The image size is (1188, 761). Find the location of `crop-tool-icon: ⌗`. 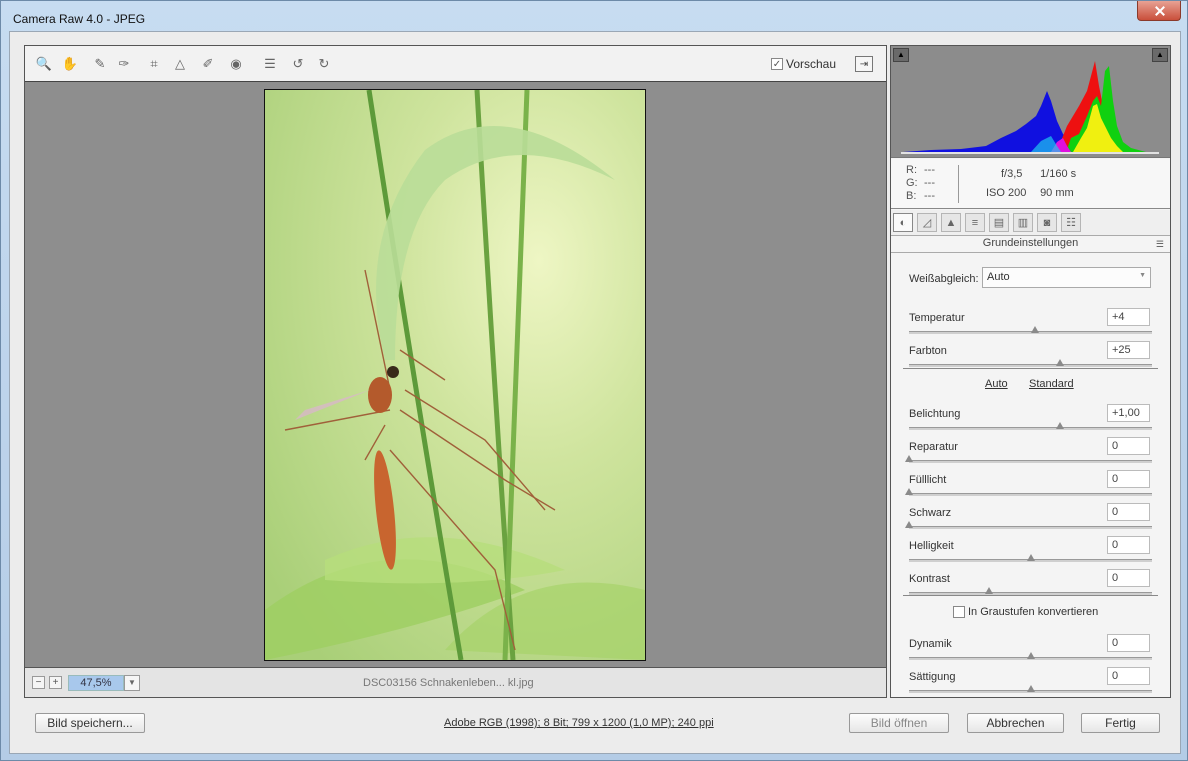

crop-tool-icon: ⌗ is located at coordinates (154, 64).